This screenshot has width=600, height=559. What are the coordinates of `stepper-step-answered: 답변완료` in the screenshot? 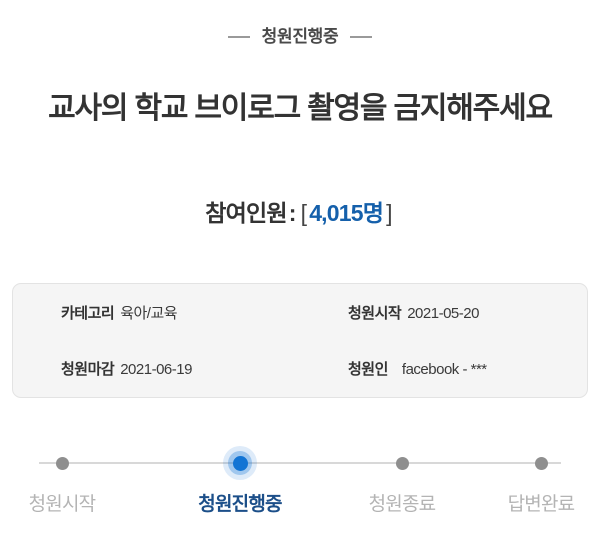 It's located at (540, 478).